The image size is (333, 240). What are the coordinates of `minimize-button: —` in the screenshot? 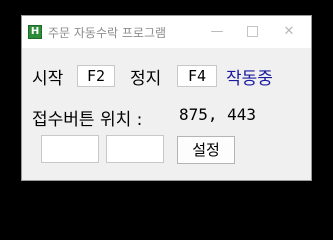 It's located at (217, 32).